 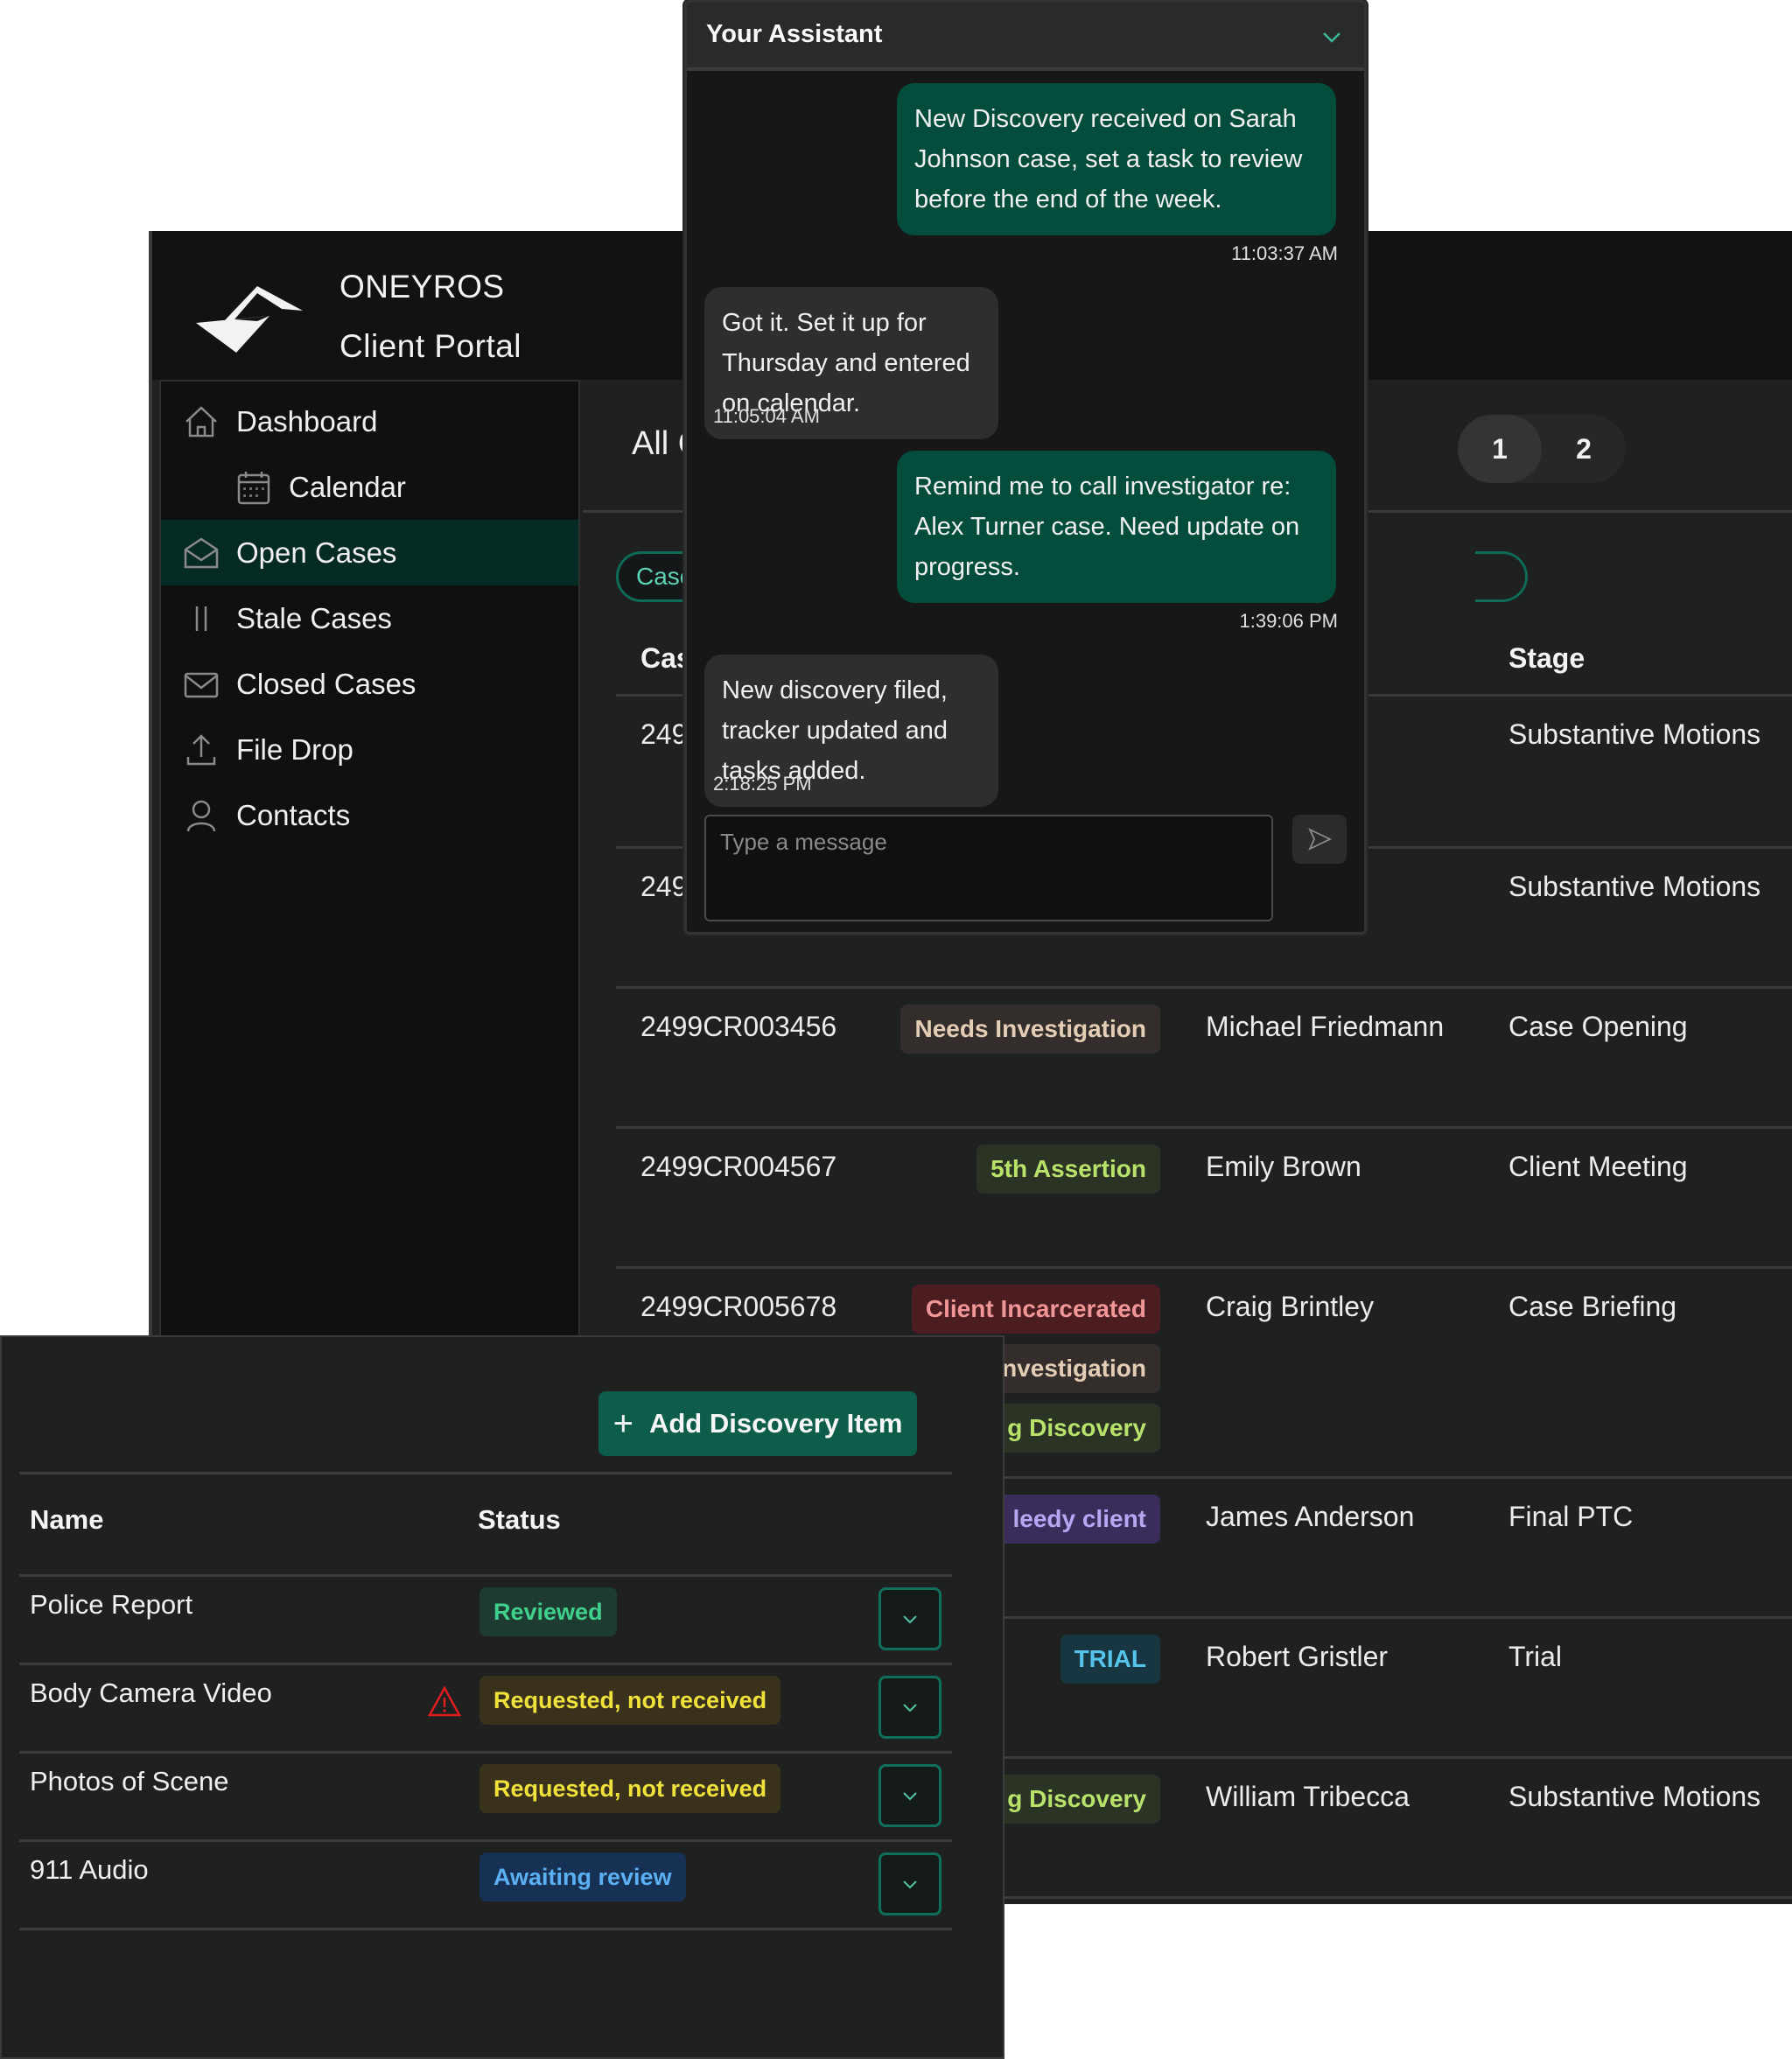 I want to click on client-name: William Tribecca, so click(x=1308, y=1796).